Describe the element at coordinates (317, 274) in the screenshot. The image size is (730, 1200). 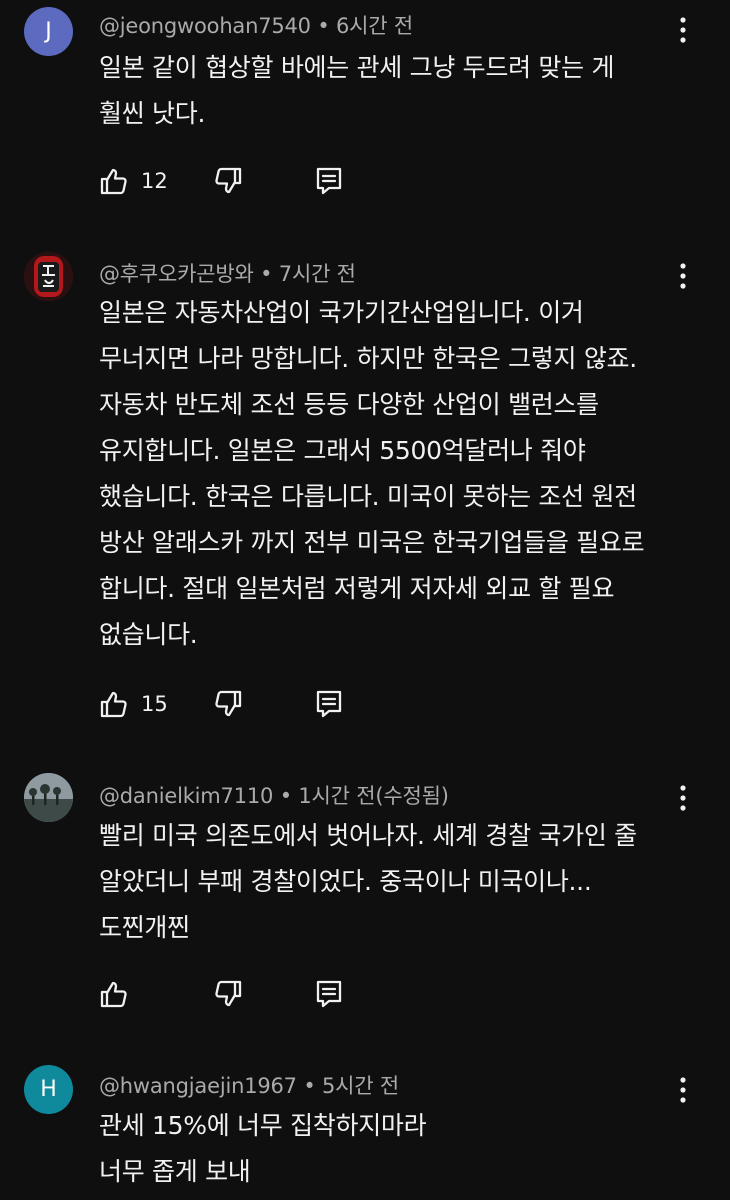
I see `comment-time: 7시간 전` at that location.